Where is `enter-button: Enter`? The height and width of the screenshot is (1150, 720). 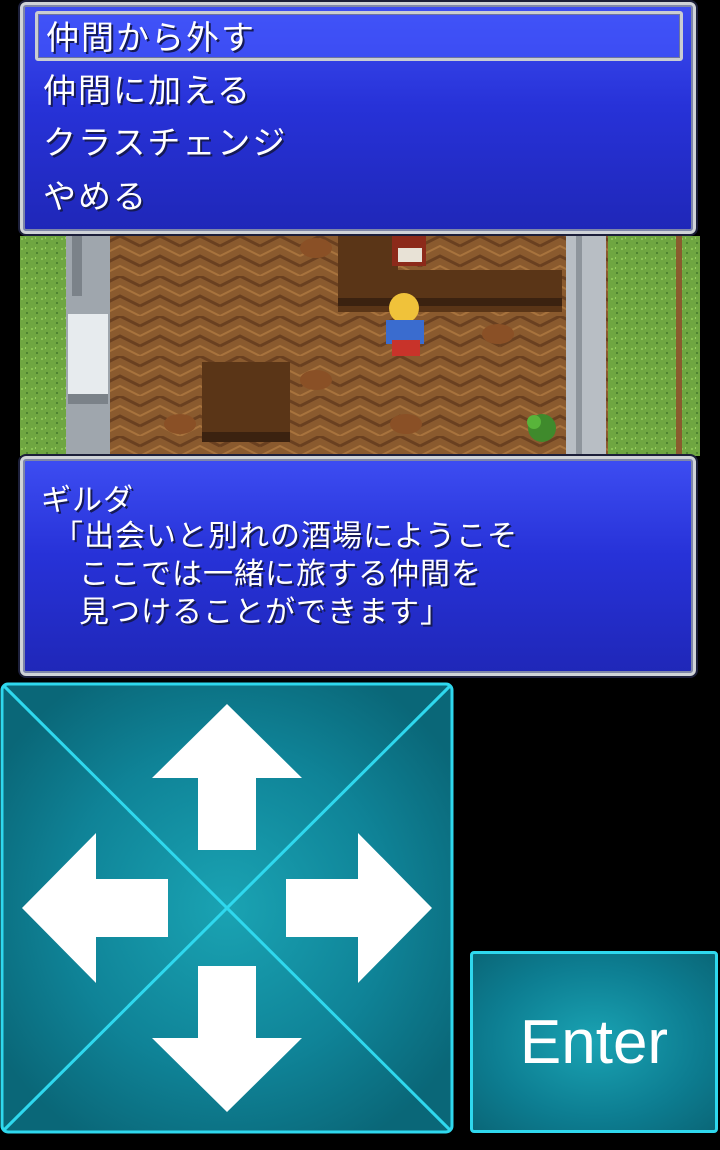 enter-button: Enter is located at coordinates (594, 1042).